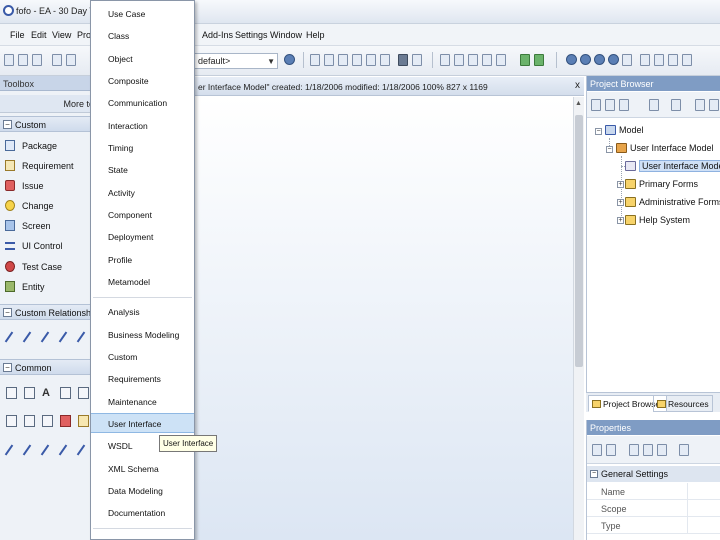  What do you see at coordinates (50, 267) in the screenshot?
I see `toolbox-item-test-case: Test Case` at bounding box center [50, 267].